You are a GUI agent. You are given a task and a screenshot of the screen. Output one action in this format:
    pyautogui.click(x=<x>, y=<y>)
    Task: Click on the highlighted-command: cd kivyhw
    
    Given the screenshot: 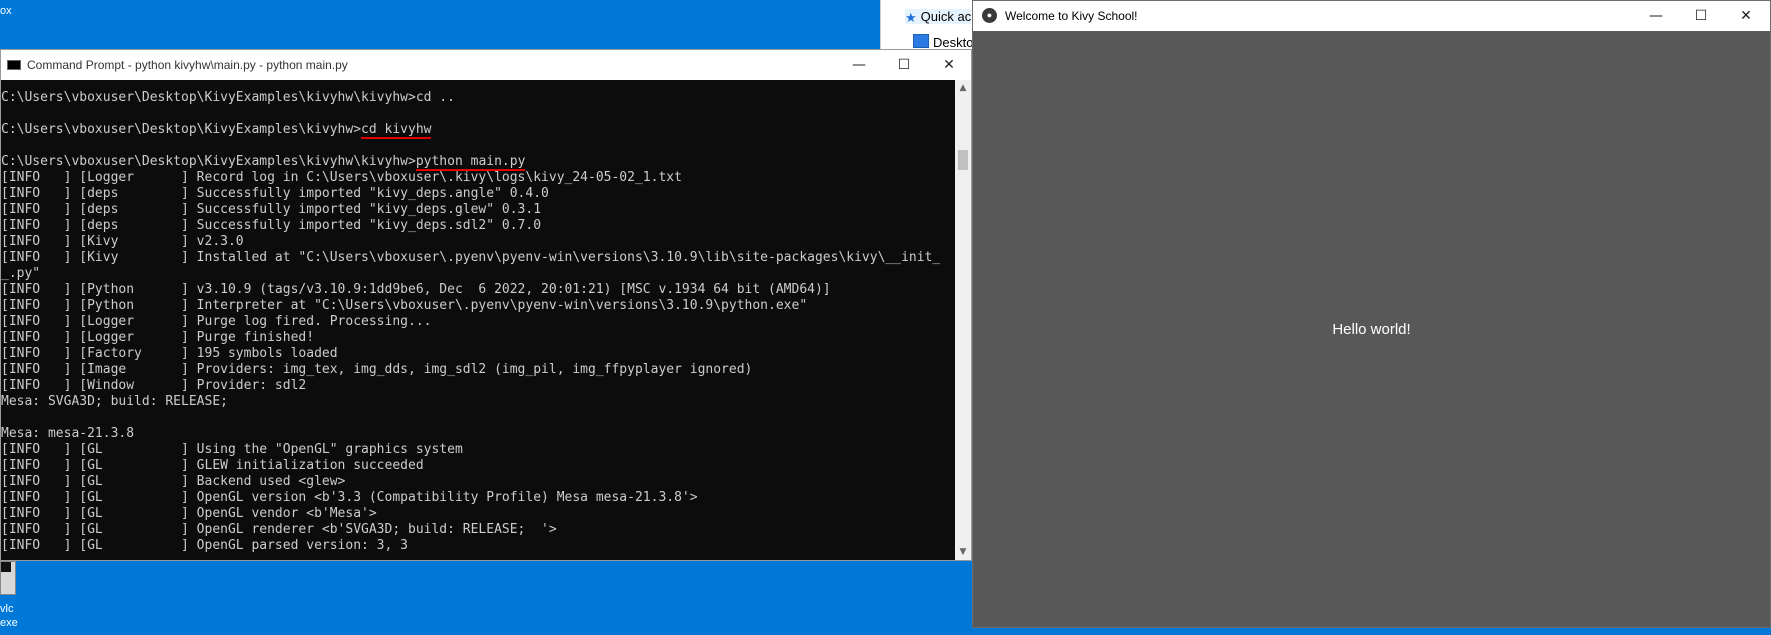 What is the action you would take?
    pyautogui.click(x=396, y=130)
    